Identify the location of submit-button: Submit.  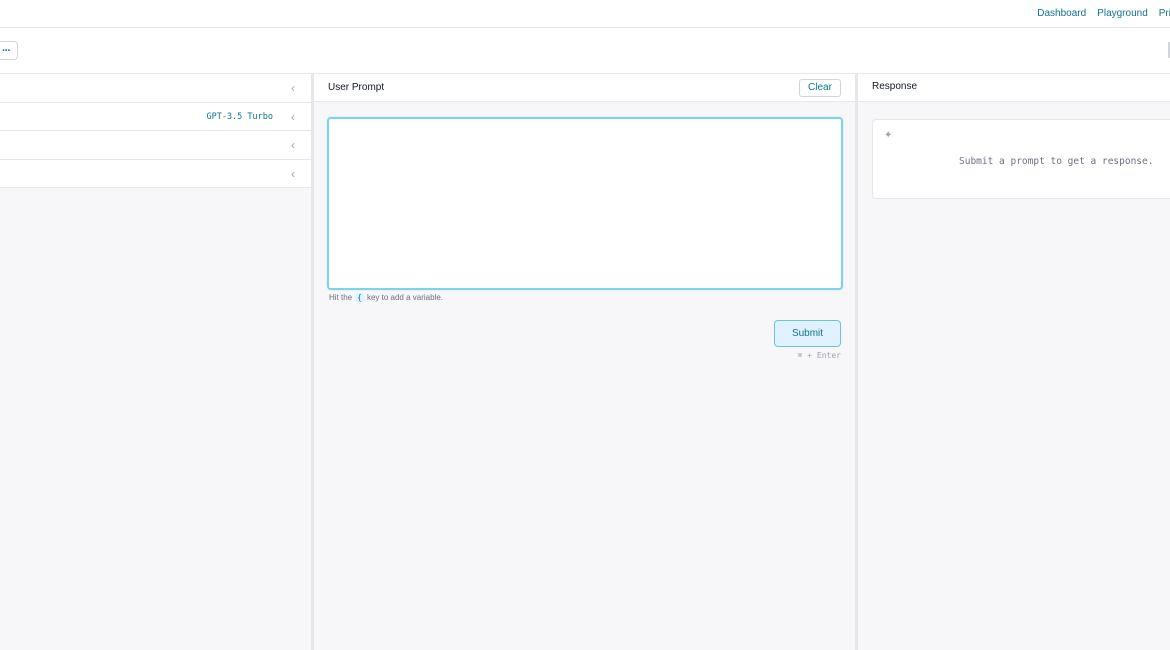
(807, 333).